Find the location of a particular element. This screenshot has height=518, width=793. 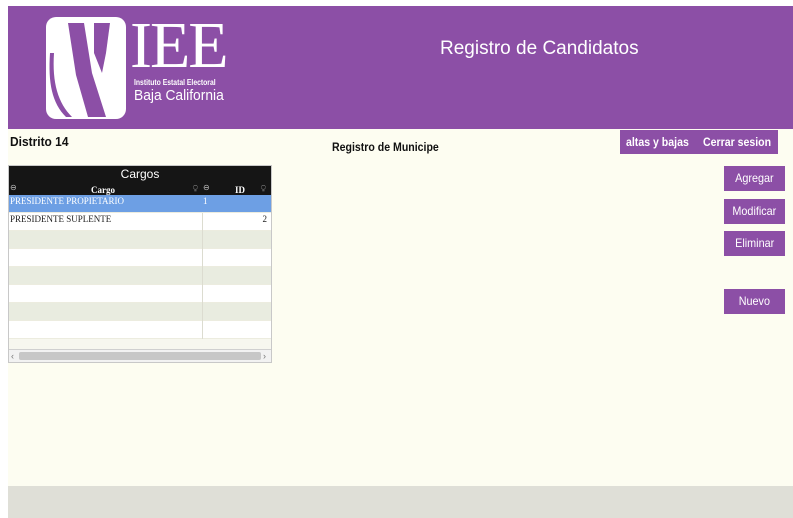

scroll-right-icon: › is located at coordinates (264, 356).